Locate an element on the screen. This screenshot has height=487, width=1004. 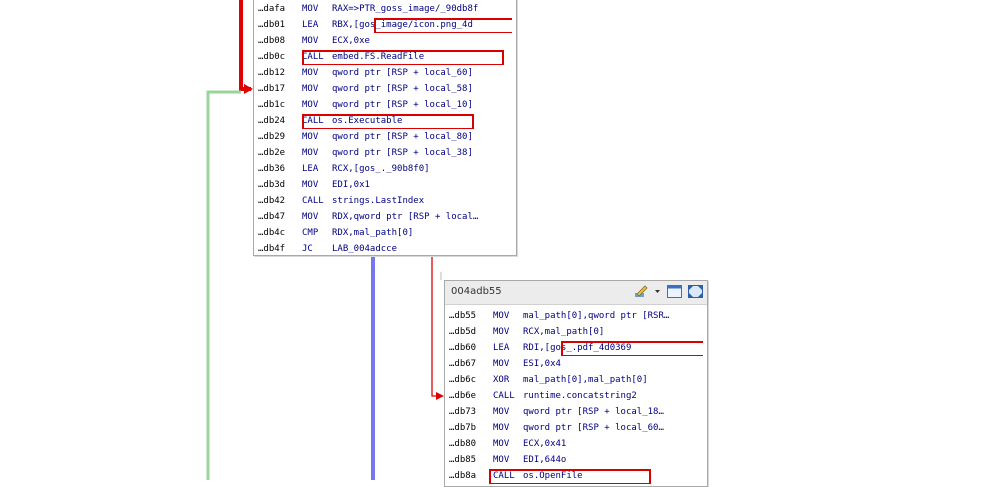
line-address: …db6c is located at coordinates (463, 380).